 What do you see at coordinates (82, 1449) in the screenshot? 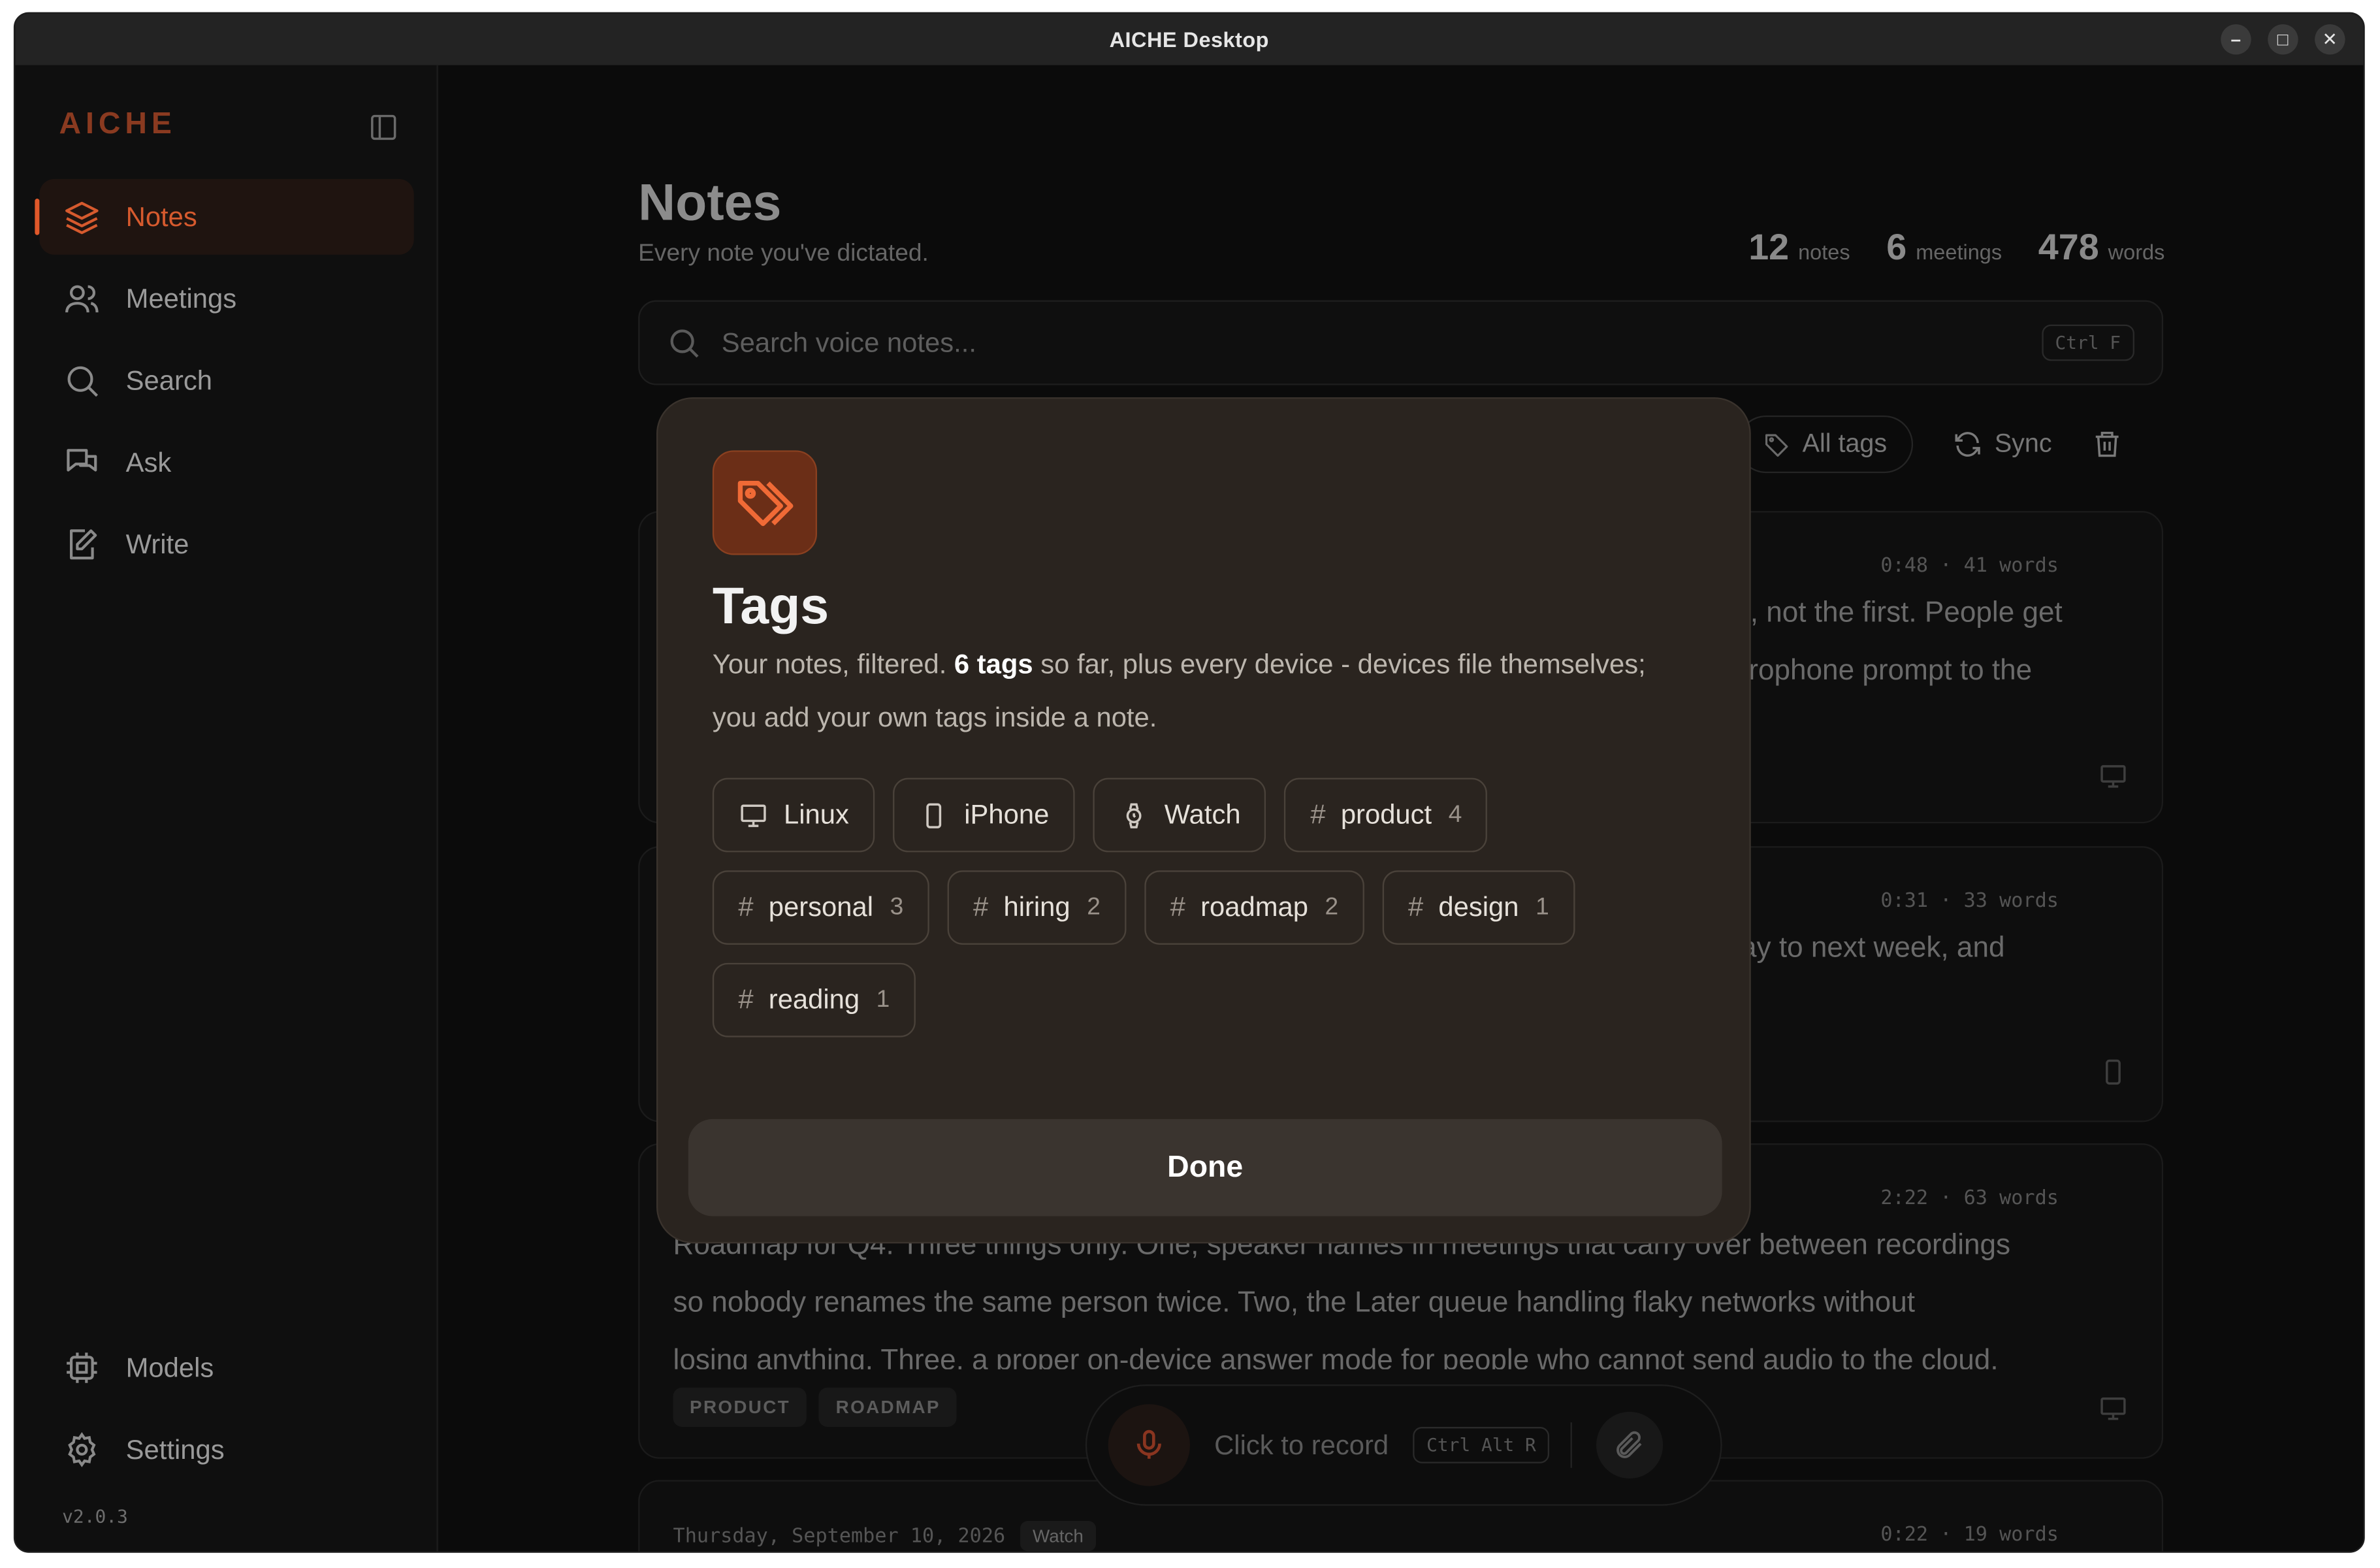
I see `gear-icon` at bounding box center [82, 1449].